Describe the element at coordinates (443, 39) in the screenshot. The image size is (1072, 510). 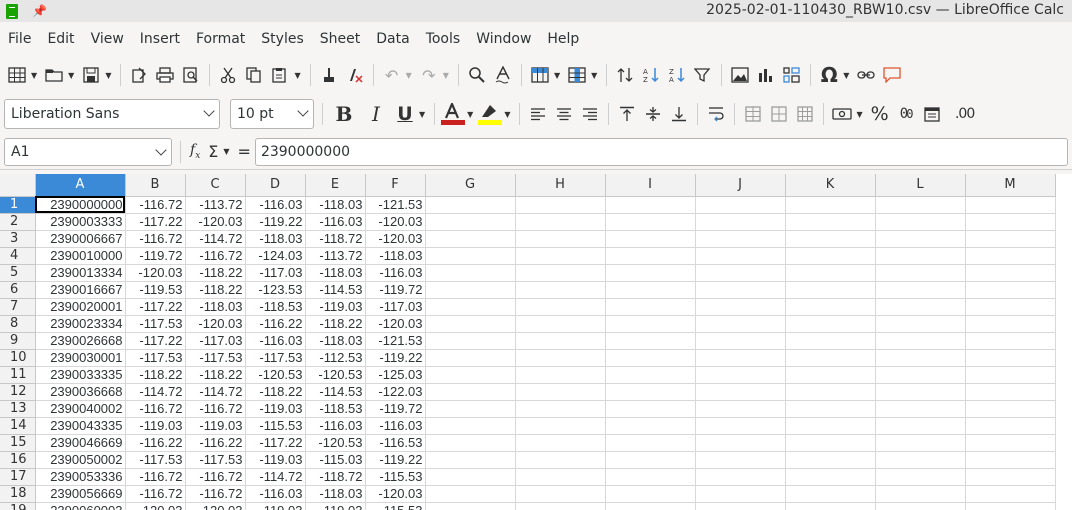
I see `menu-tools: Tools` at that location.